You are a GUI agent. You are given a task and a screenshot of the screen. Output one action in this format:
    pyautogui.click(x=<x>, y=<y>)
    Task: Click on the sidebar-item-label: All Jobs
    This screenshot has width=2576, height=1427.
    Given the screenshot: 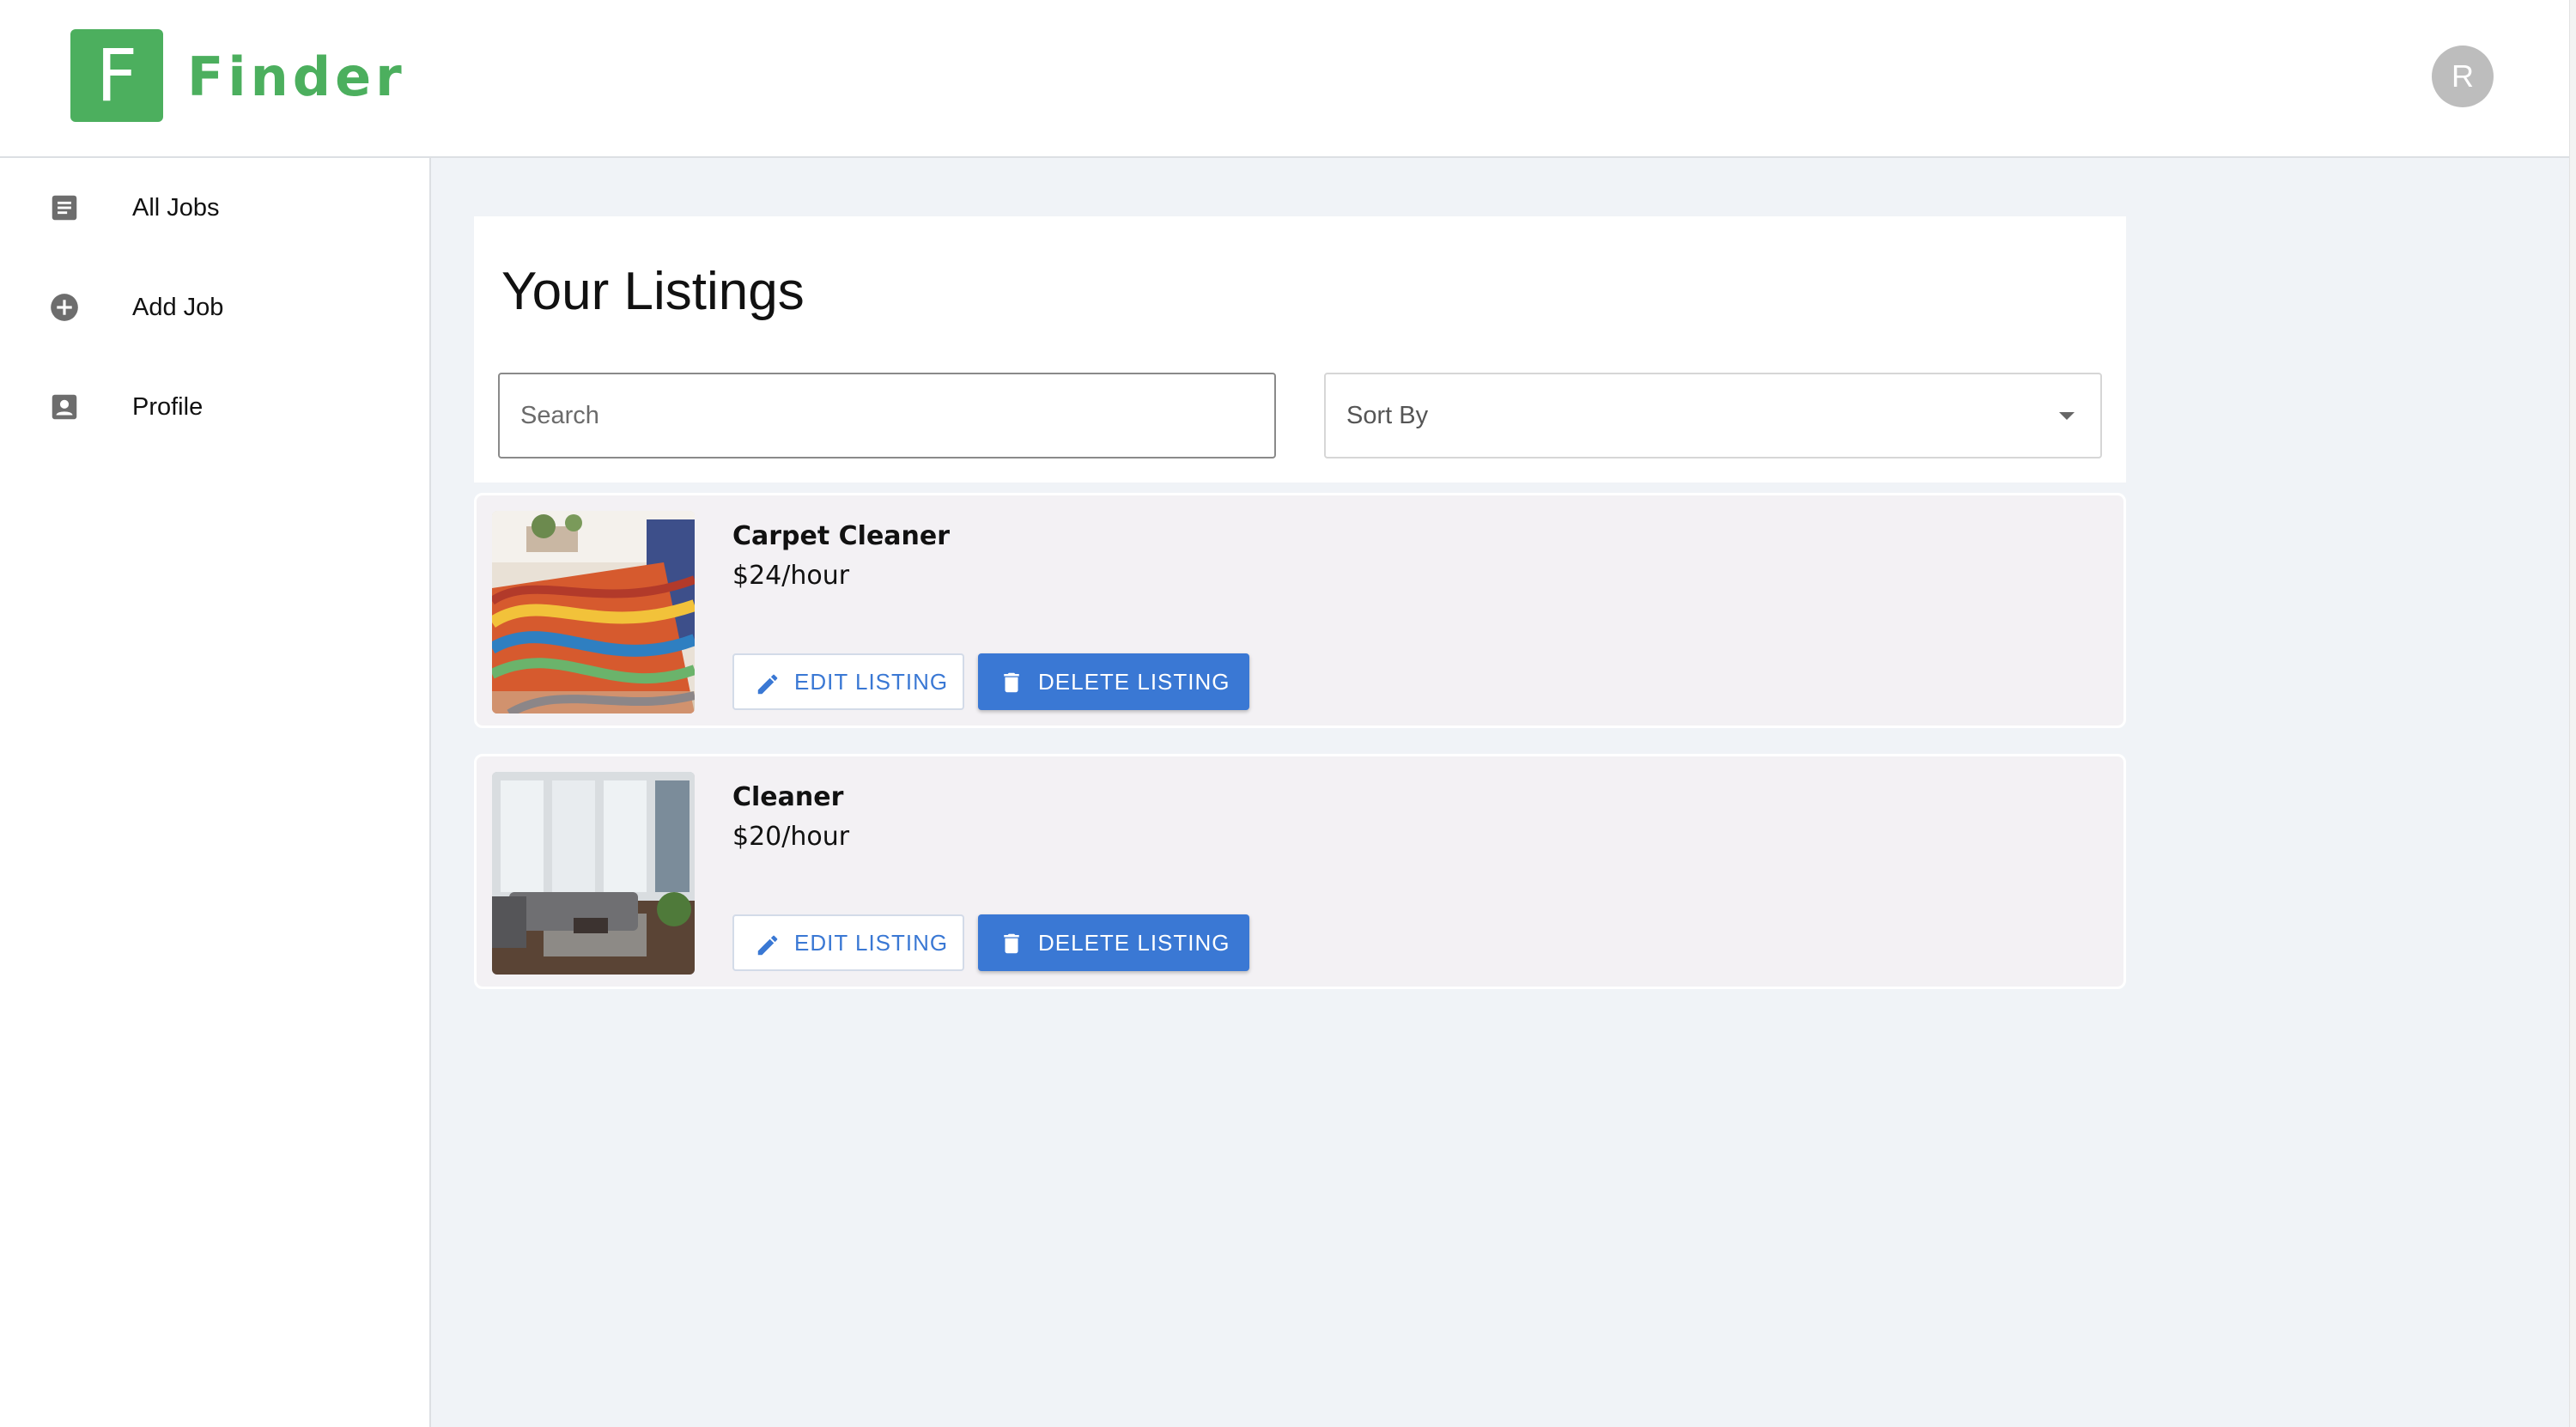 What is the action you would take?
    pyautogui.click(x=176, y=207)
    